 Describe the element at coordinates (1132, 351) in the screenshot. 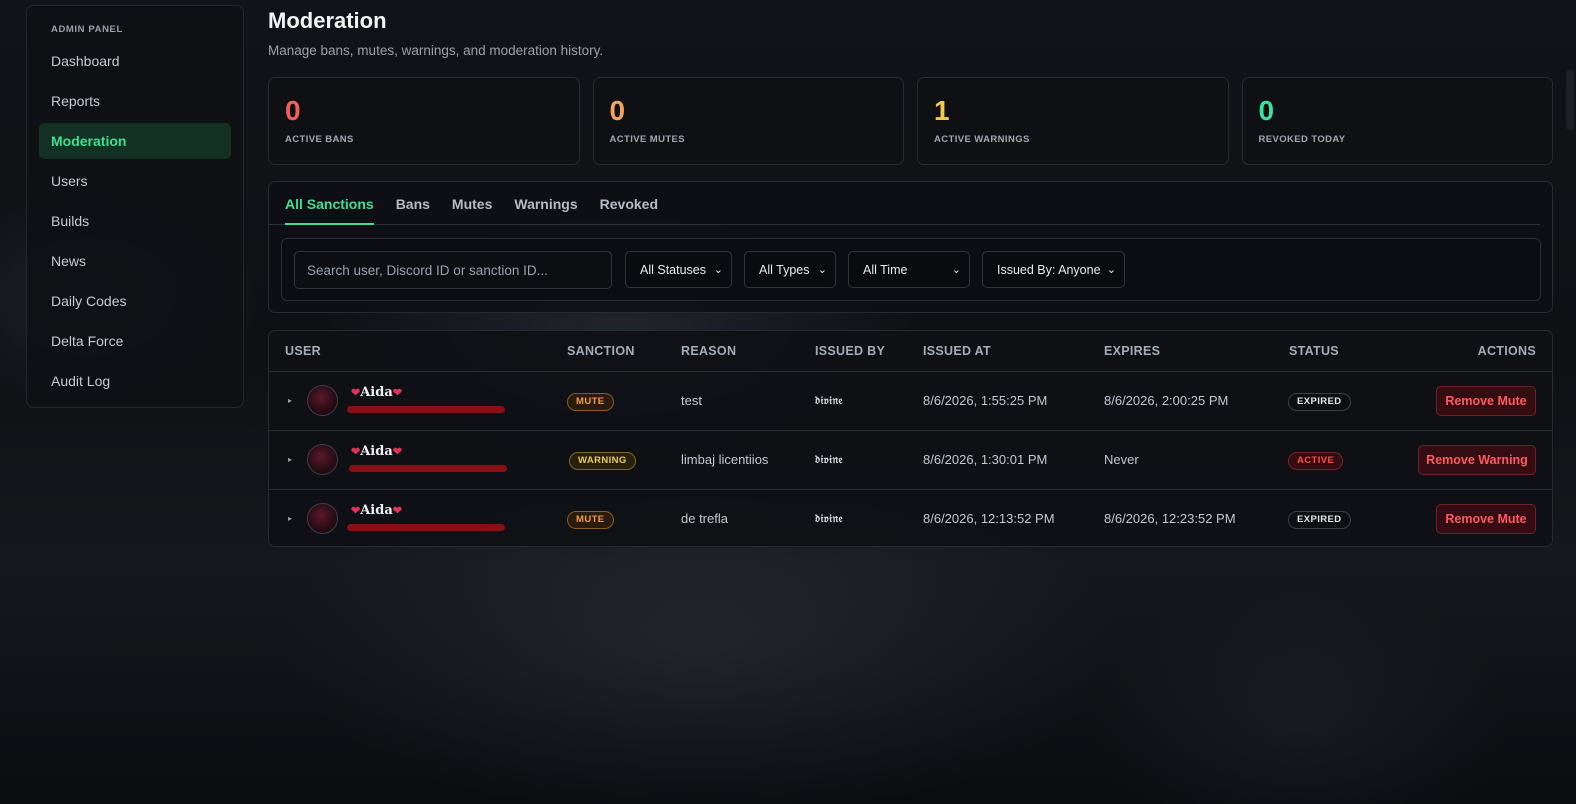

I see `col-expires: EXPIRES` at that location.